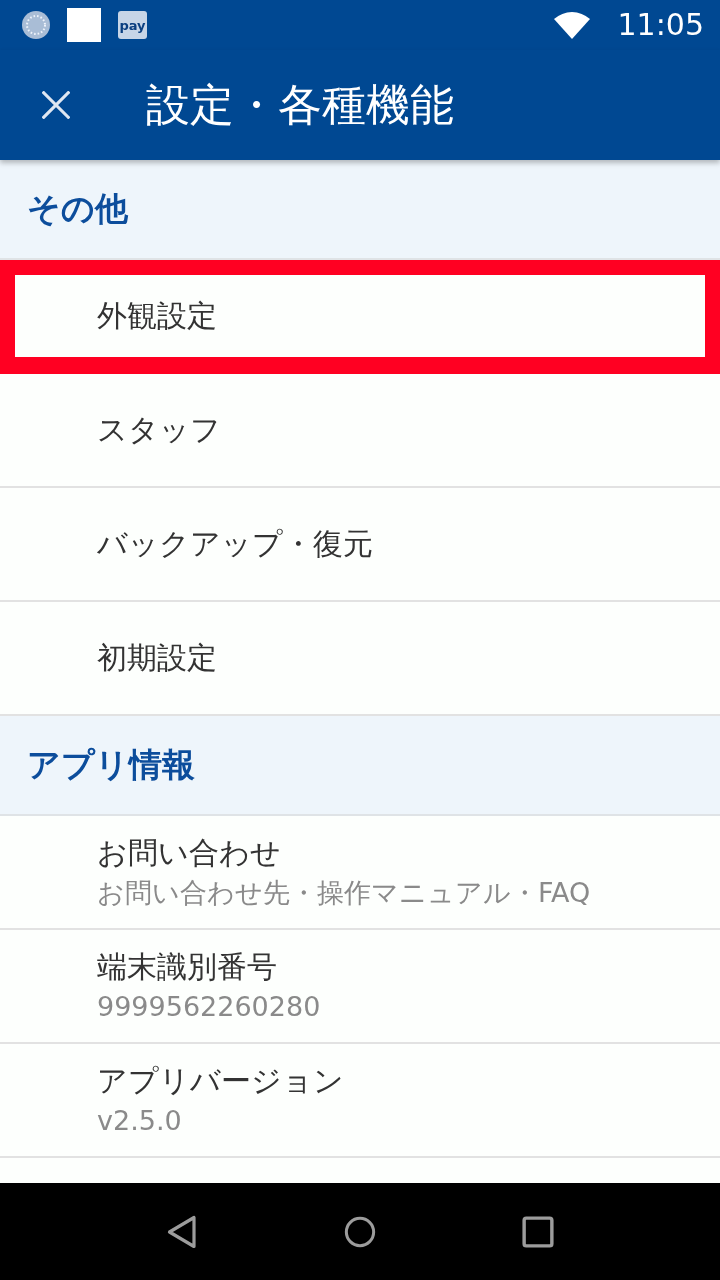 The image size is (720, 1280). Describe the element at coordinates (139, 1121) in the screenshot. I see `item-subtitle: v2.5.0` at that location.